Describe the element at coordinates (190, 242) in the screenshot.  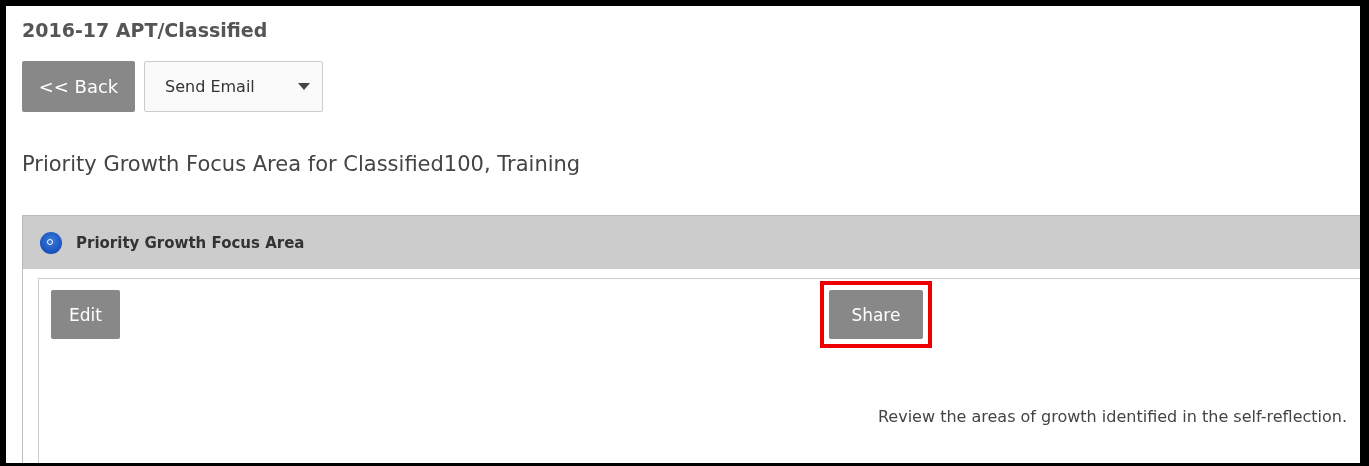
I see `panel-title: Priority Growth Focus Area` at that location.